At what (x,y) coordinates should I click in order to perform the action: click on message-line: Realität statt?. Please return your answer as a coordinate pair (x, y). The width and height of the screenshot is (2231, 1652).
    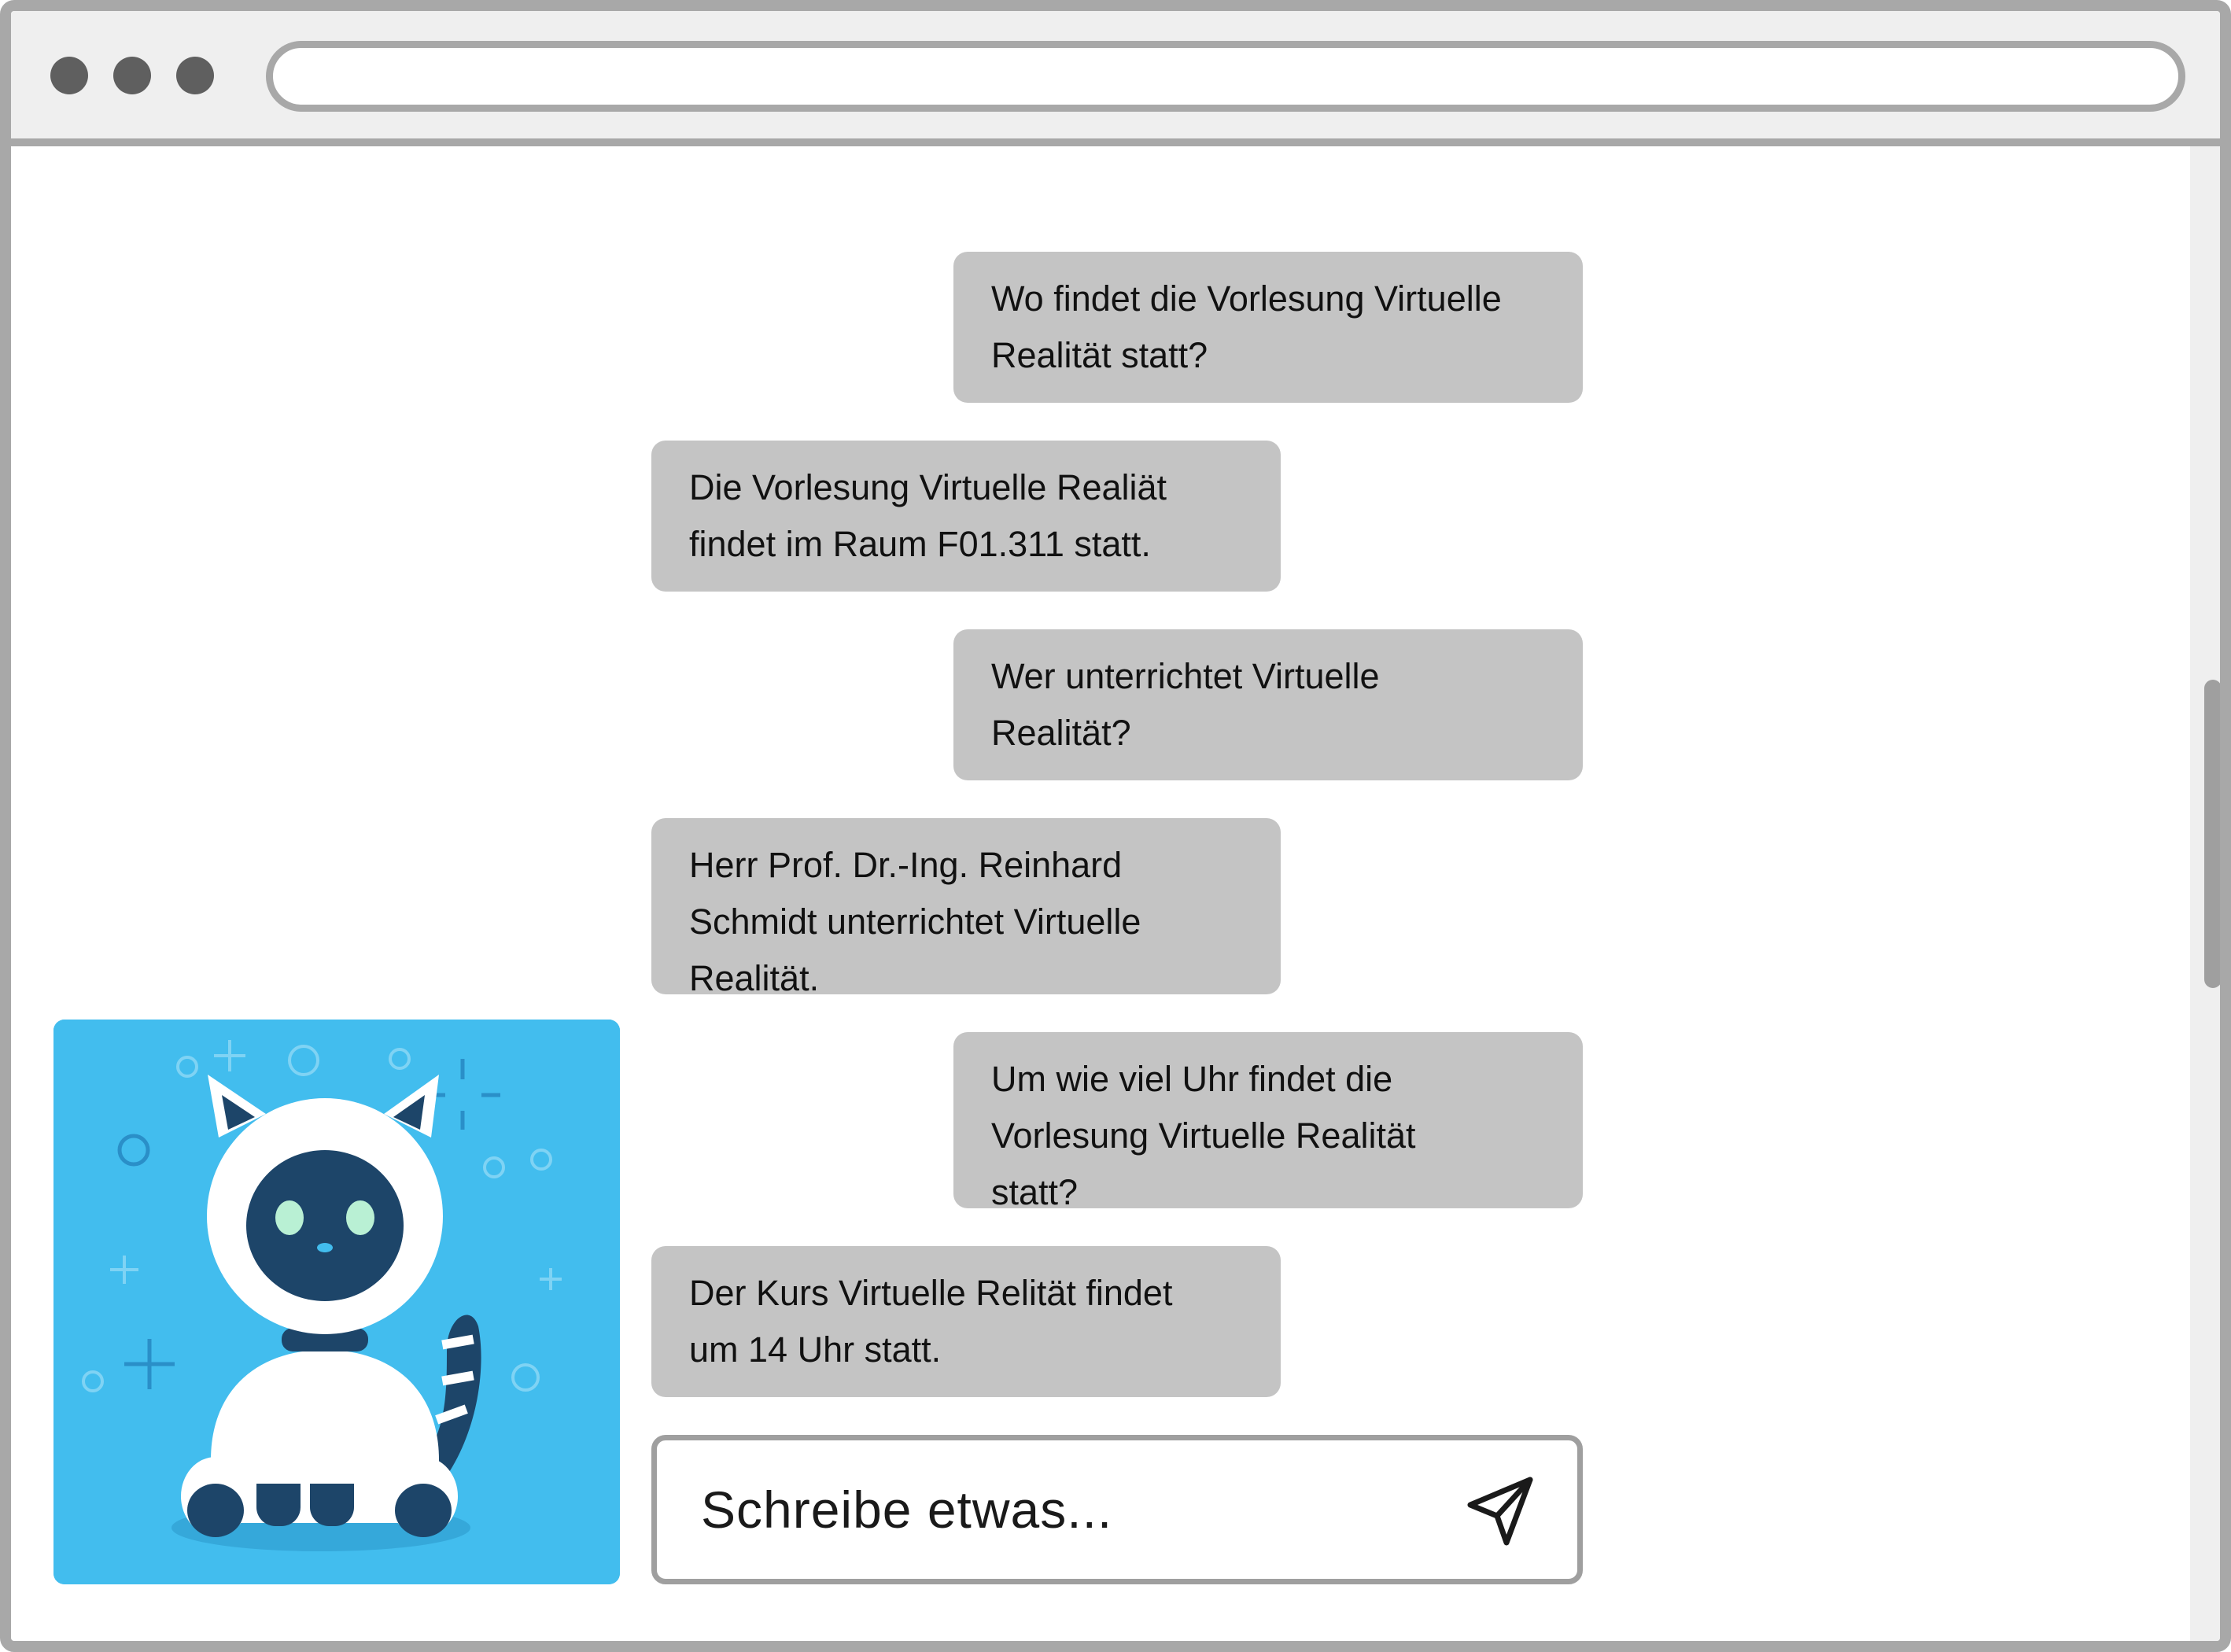
    Looking at the image, I should click on (1099, 355).